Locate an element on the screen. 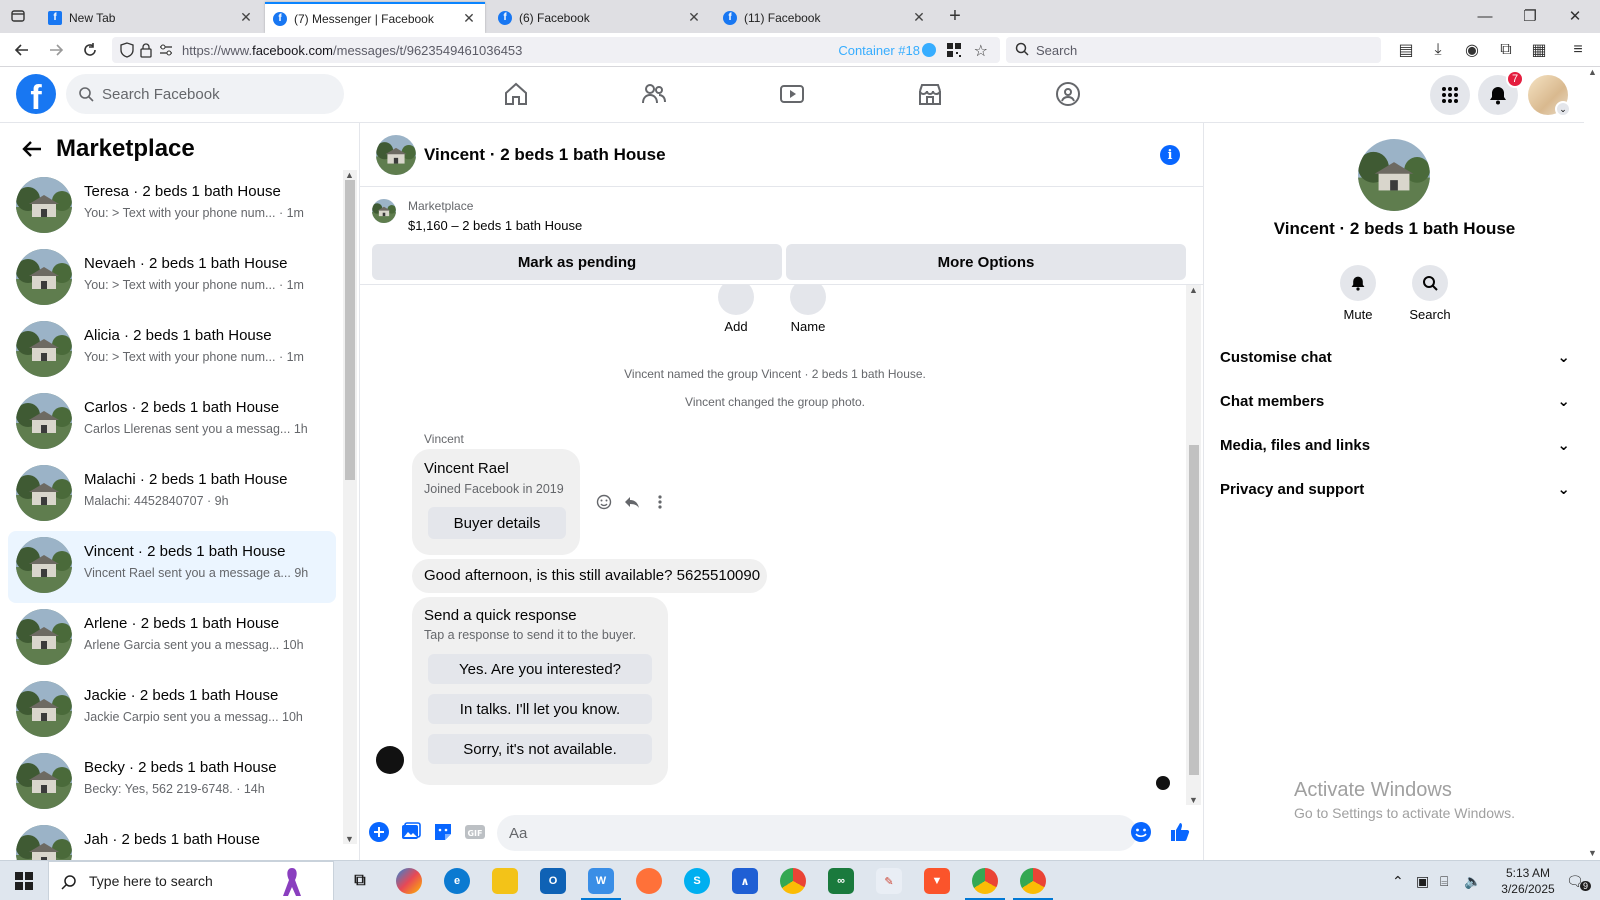  home-icon is located at coordinates (516, 94).